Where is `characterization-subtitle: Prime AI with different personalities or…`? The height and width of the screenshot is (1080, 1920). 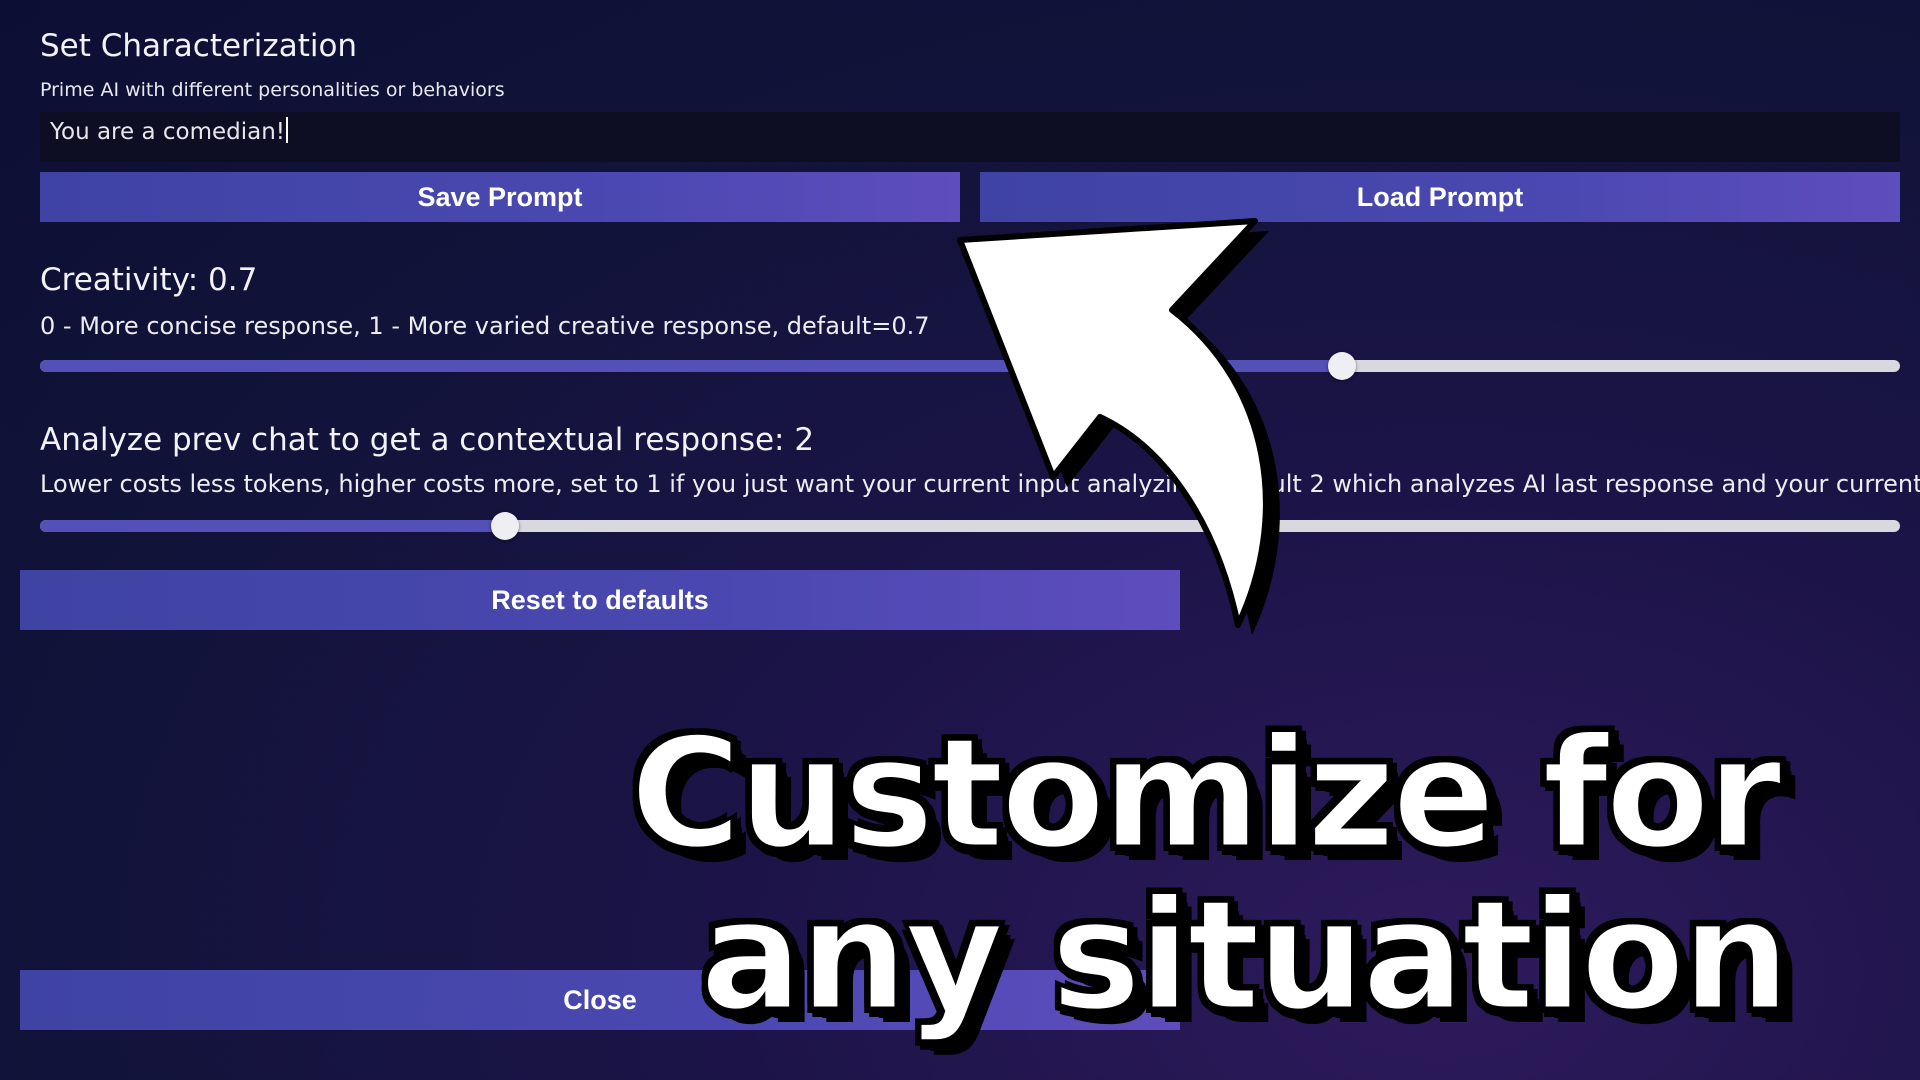
characterization-subtitle: Prime AI with different personalities or… is located at coordinates (272, 90).